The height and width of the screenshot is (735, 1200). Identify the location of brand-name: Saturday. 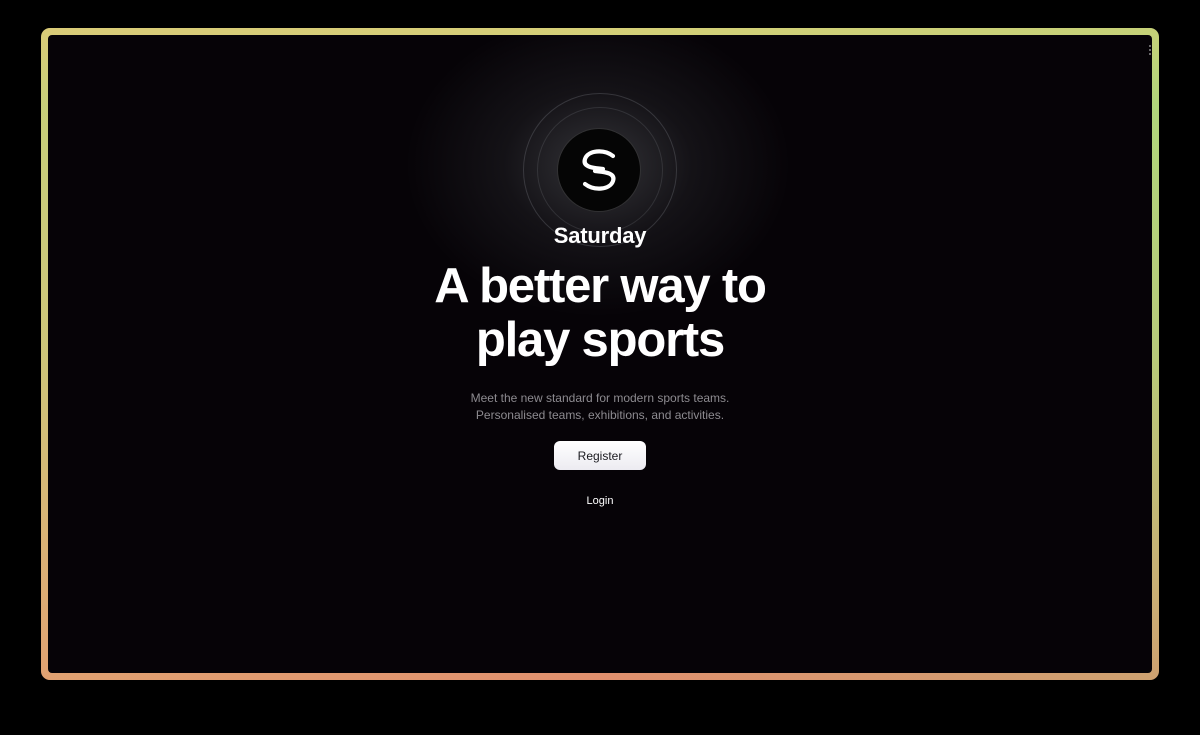
(600, 235).